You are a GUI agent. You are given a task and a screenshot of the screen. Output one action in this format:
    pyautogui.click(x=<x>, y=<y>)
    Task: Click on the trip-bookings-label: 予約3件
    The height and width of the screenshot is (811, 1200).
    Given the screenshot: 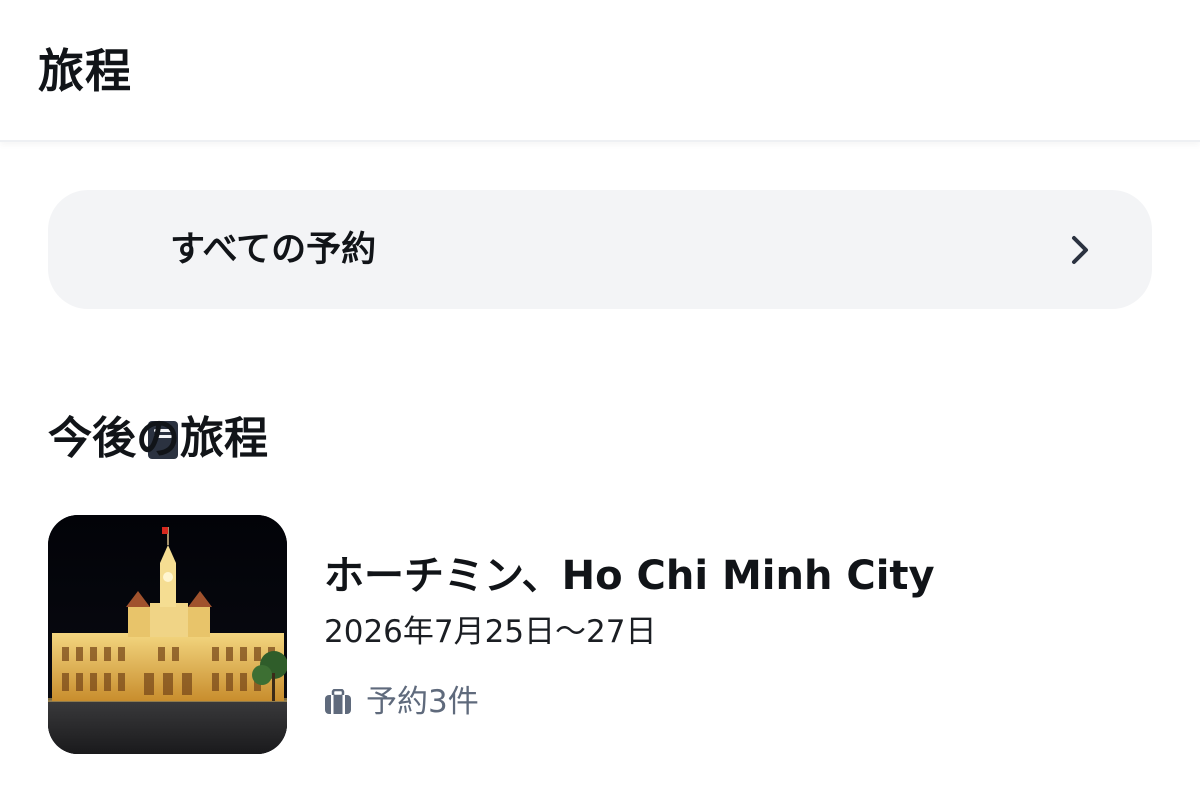 What is the action you would take?
    pyautogui.click(x=422, y=702)
    